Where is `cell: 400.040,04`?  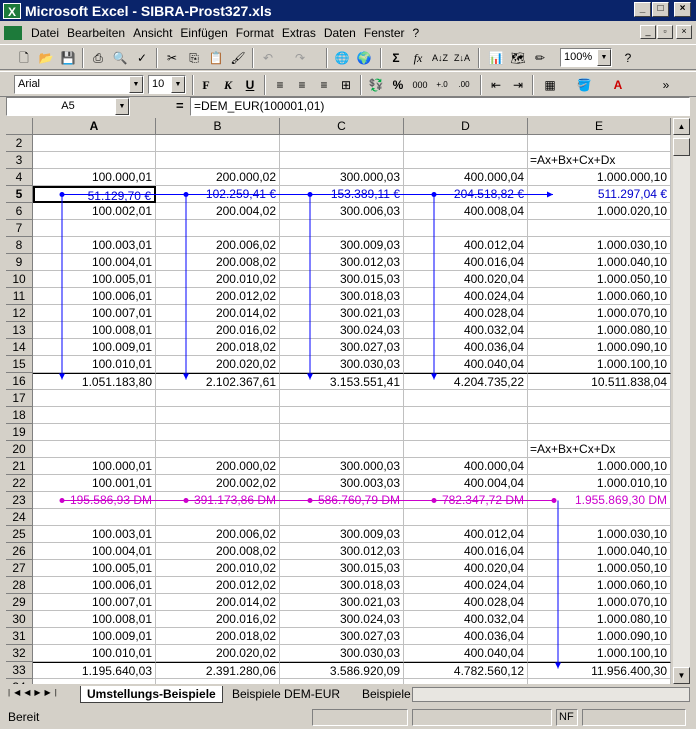
cell: 400.040,04 is located at coordinates (466, 653).